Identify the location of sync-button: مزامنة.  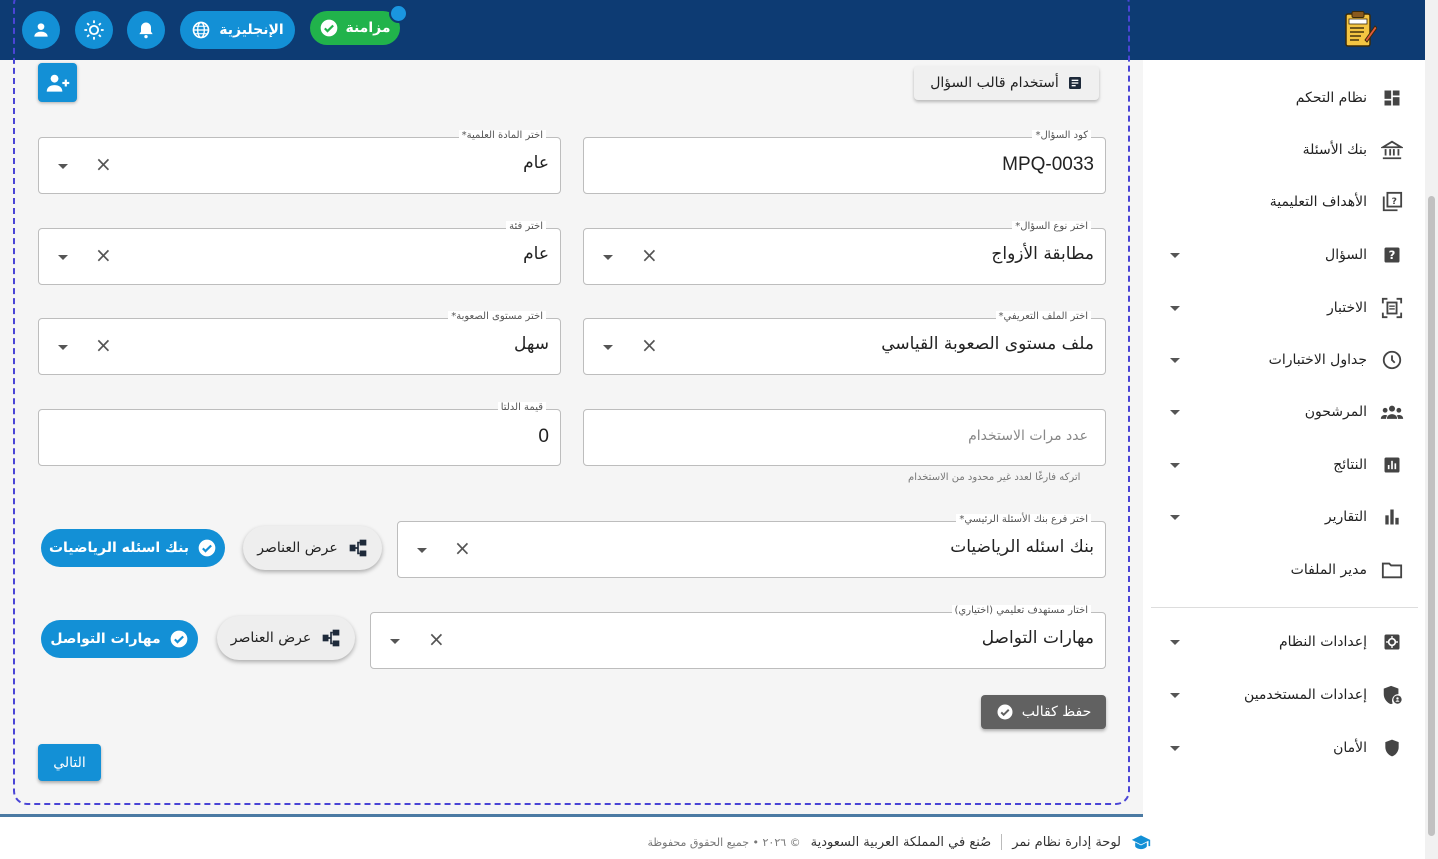
(355, 28).